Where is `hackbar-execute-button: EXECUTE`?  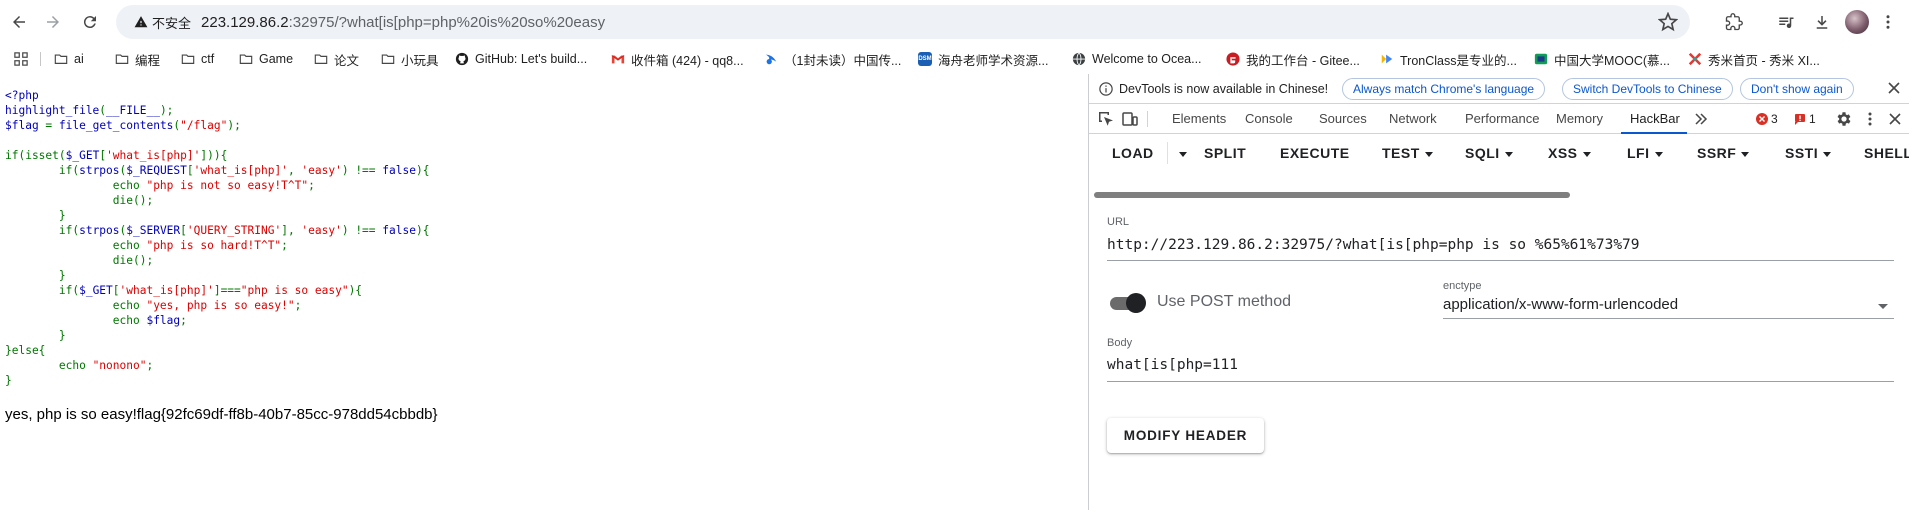 hackbar-execute-button: EXECUTE is located at coordinates (1315, 153).